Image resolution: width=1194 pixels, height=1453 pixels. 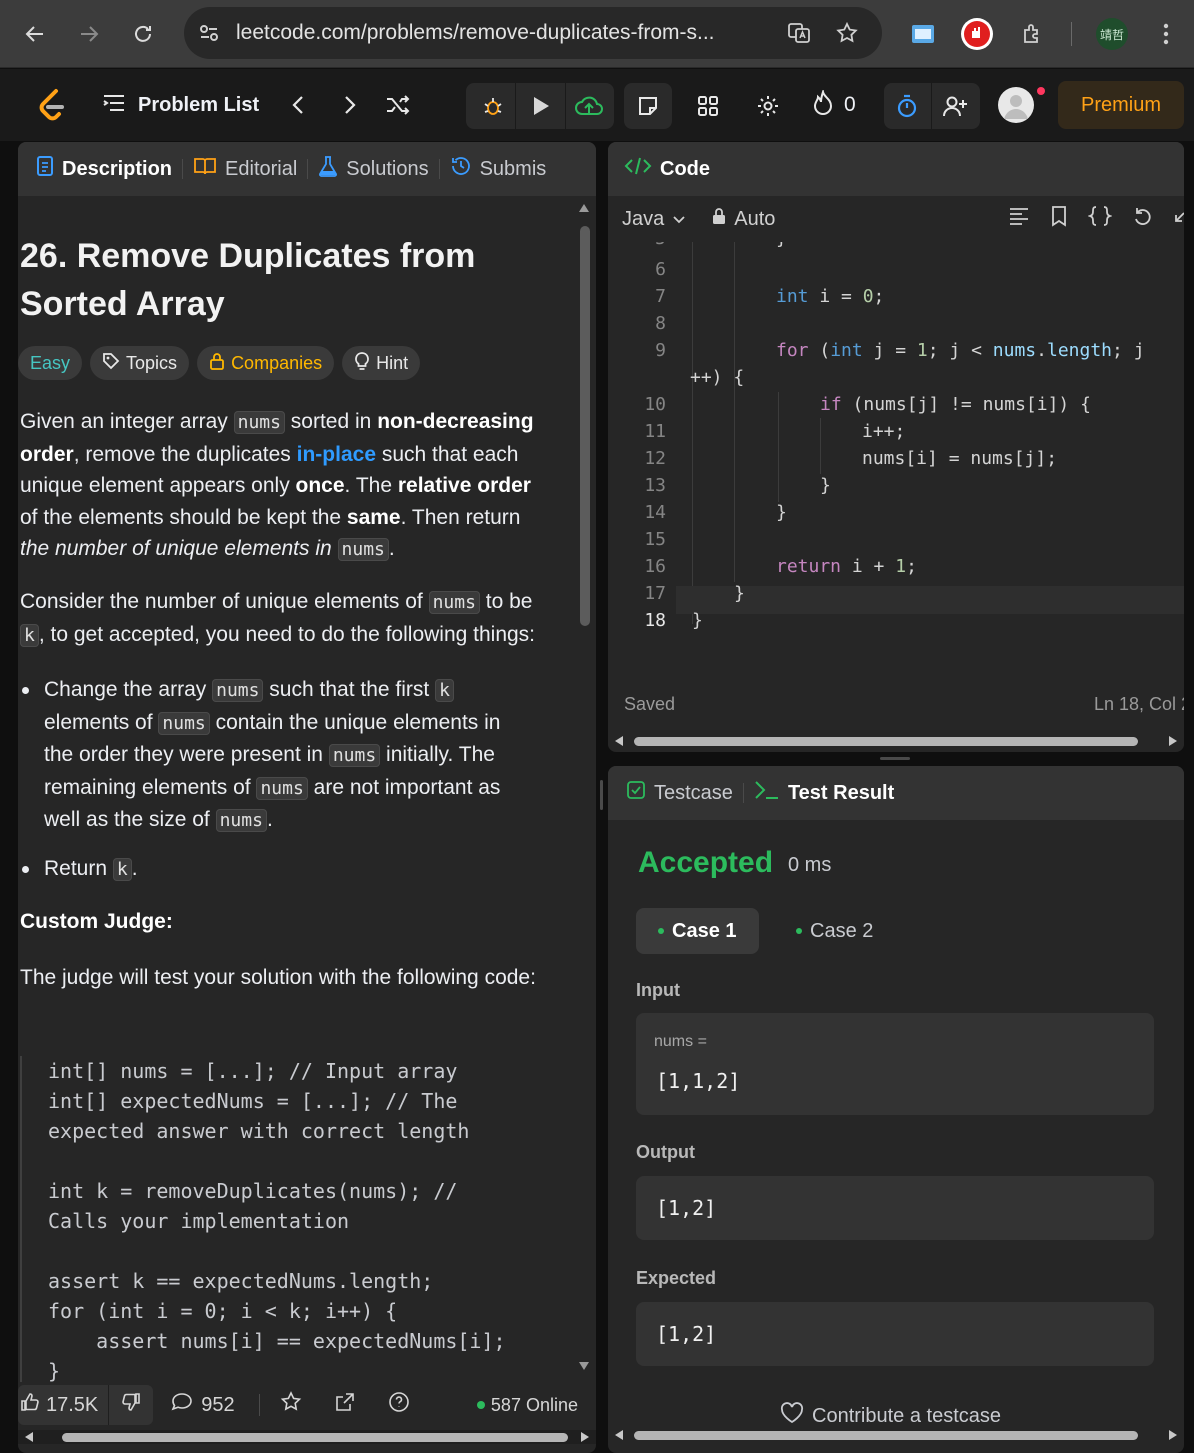 I want to click on comments-button: 952, so click(x=203, y=1405).